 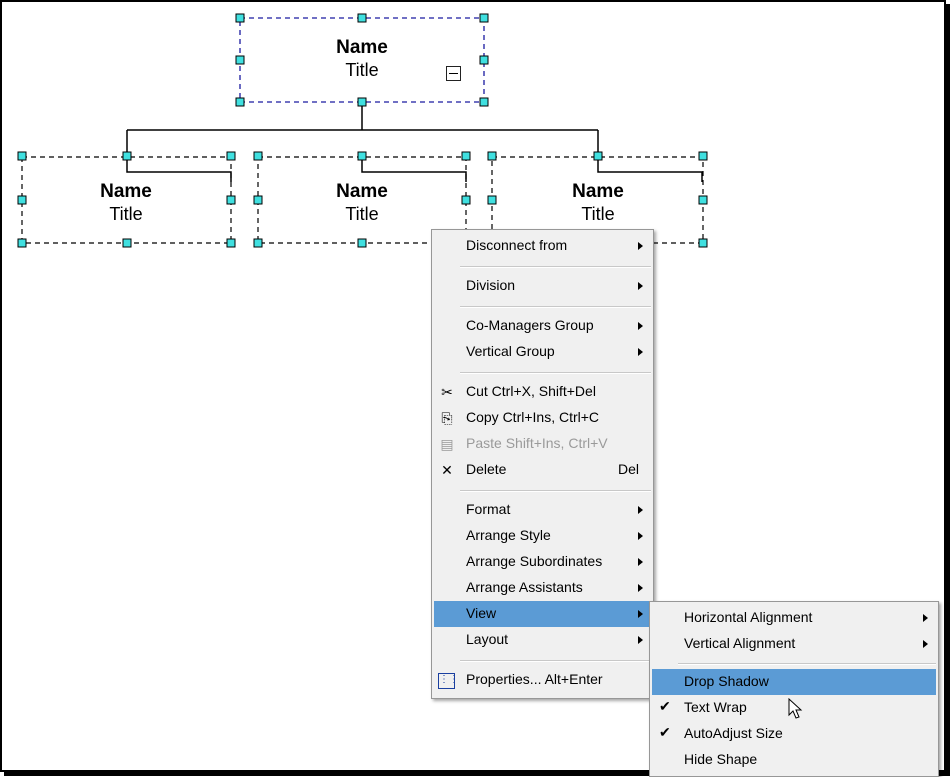 I want to click on menu-item-label: Hide Shape, so click(x=721, y=759).